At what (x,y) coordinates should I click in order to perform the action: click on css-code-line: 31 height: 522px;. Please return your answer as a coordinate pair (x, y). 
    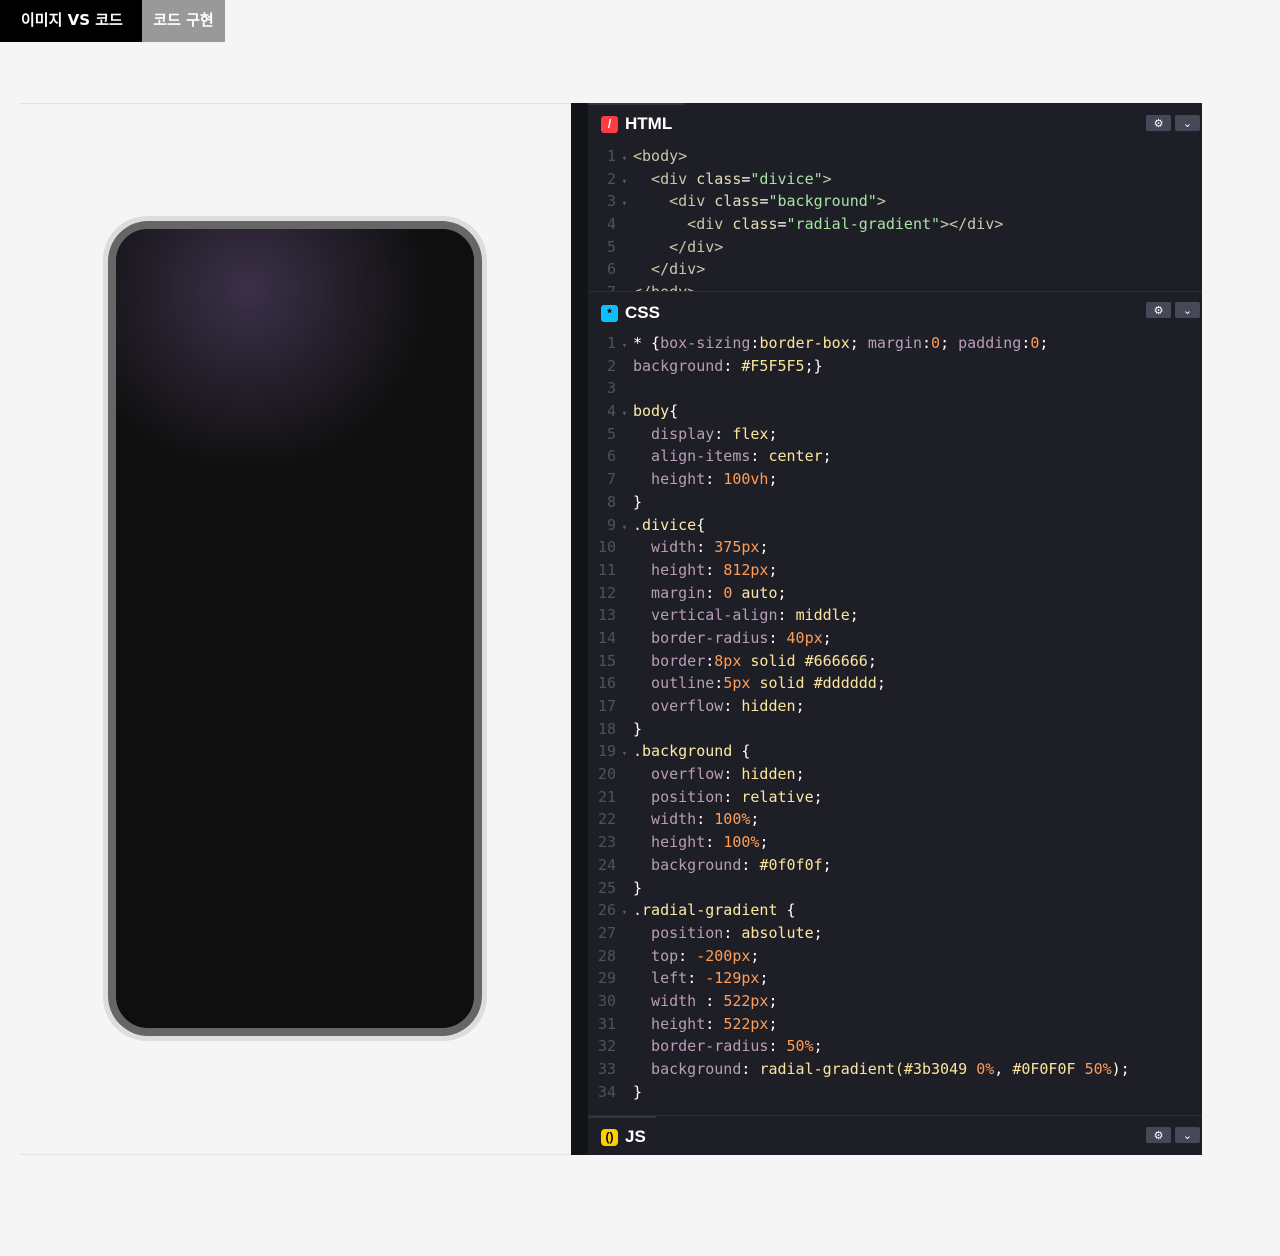
    Looking at the image, I should click on (895, 1024).